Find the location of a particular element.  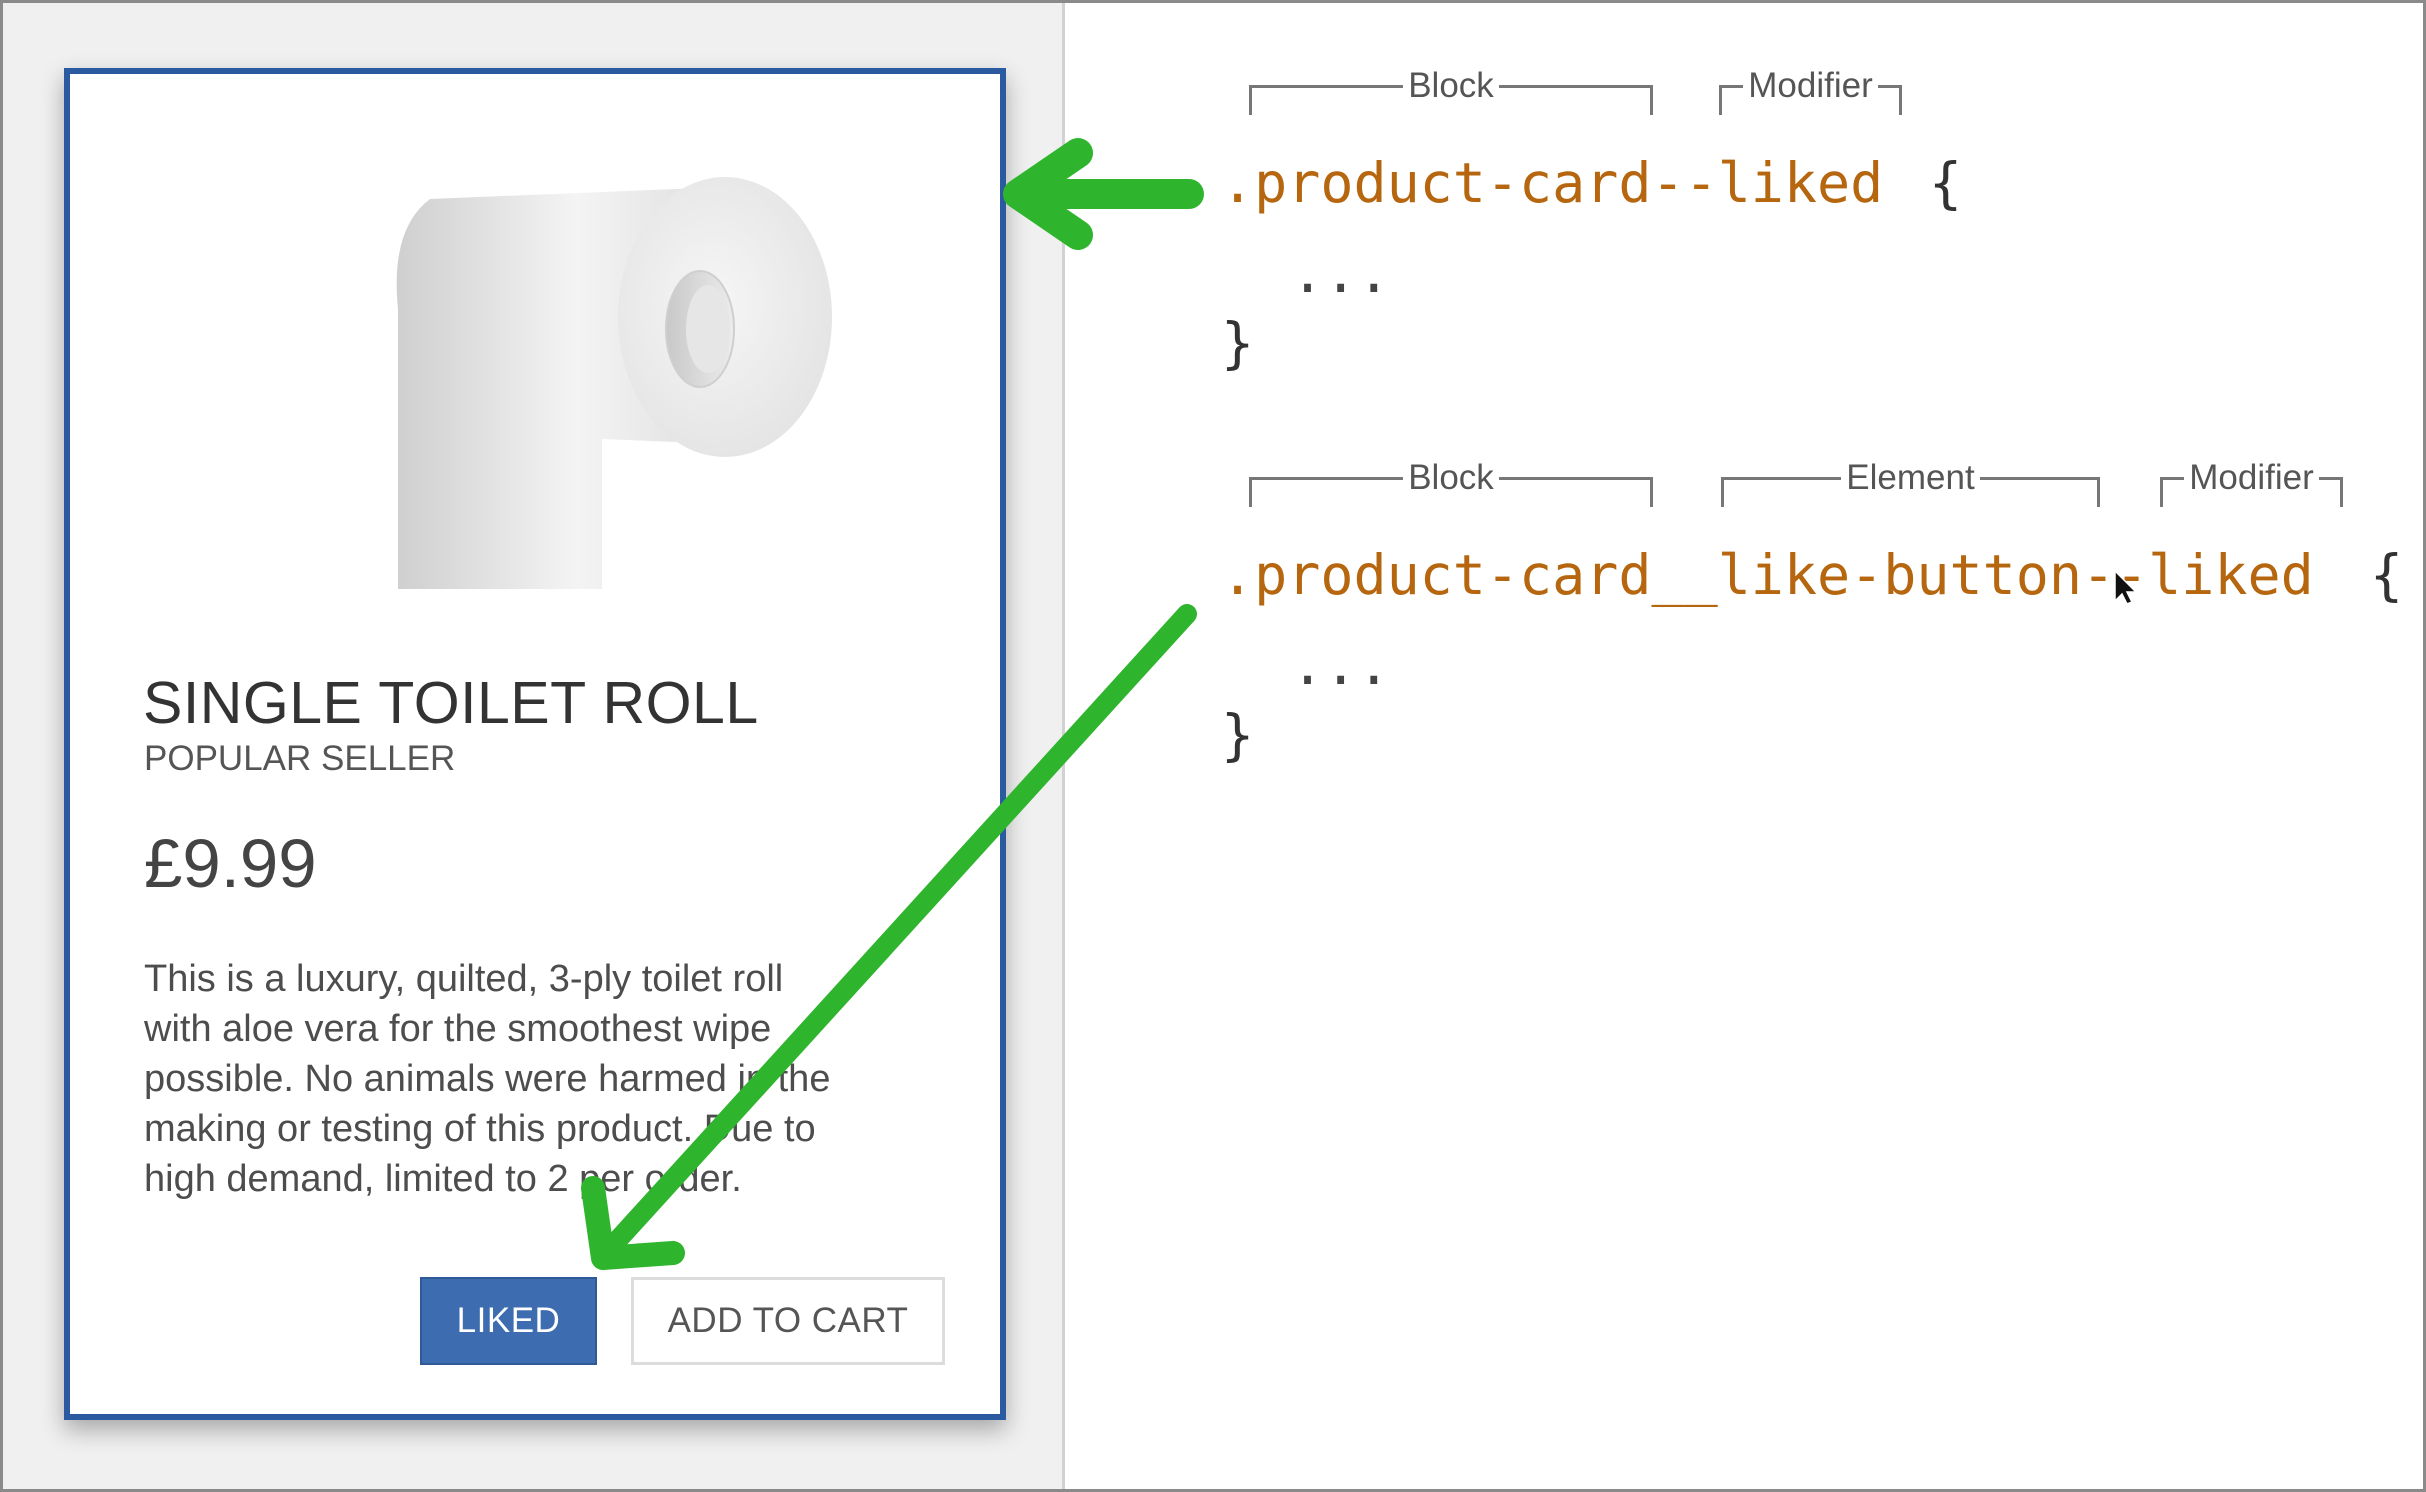

element-bracket: Element is located at coordinates (1910, 482).